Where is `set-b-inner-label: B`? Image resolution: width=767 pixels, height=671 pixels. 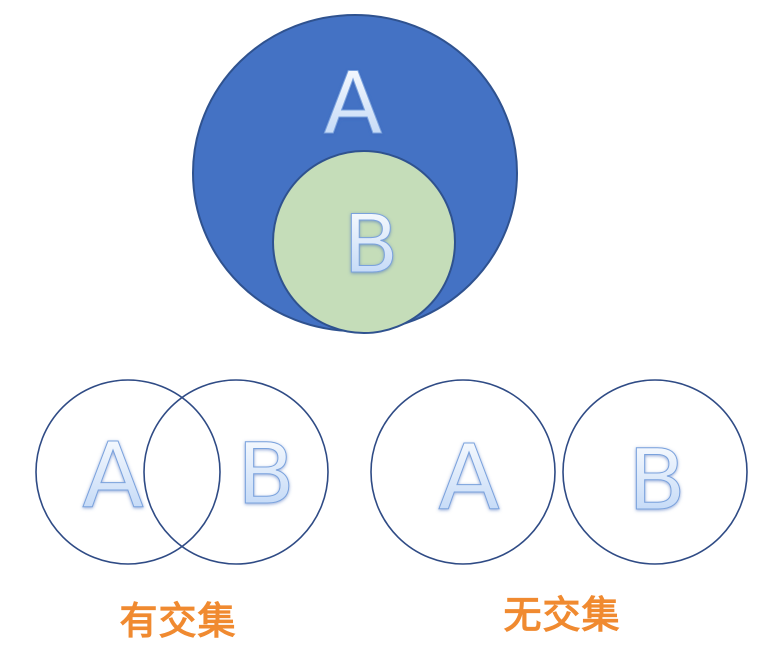
set-b-inner-label: B is located at coordinates (371, 244).